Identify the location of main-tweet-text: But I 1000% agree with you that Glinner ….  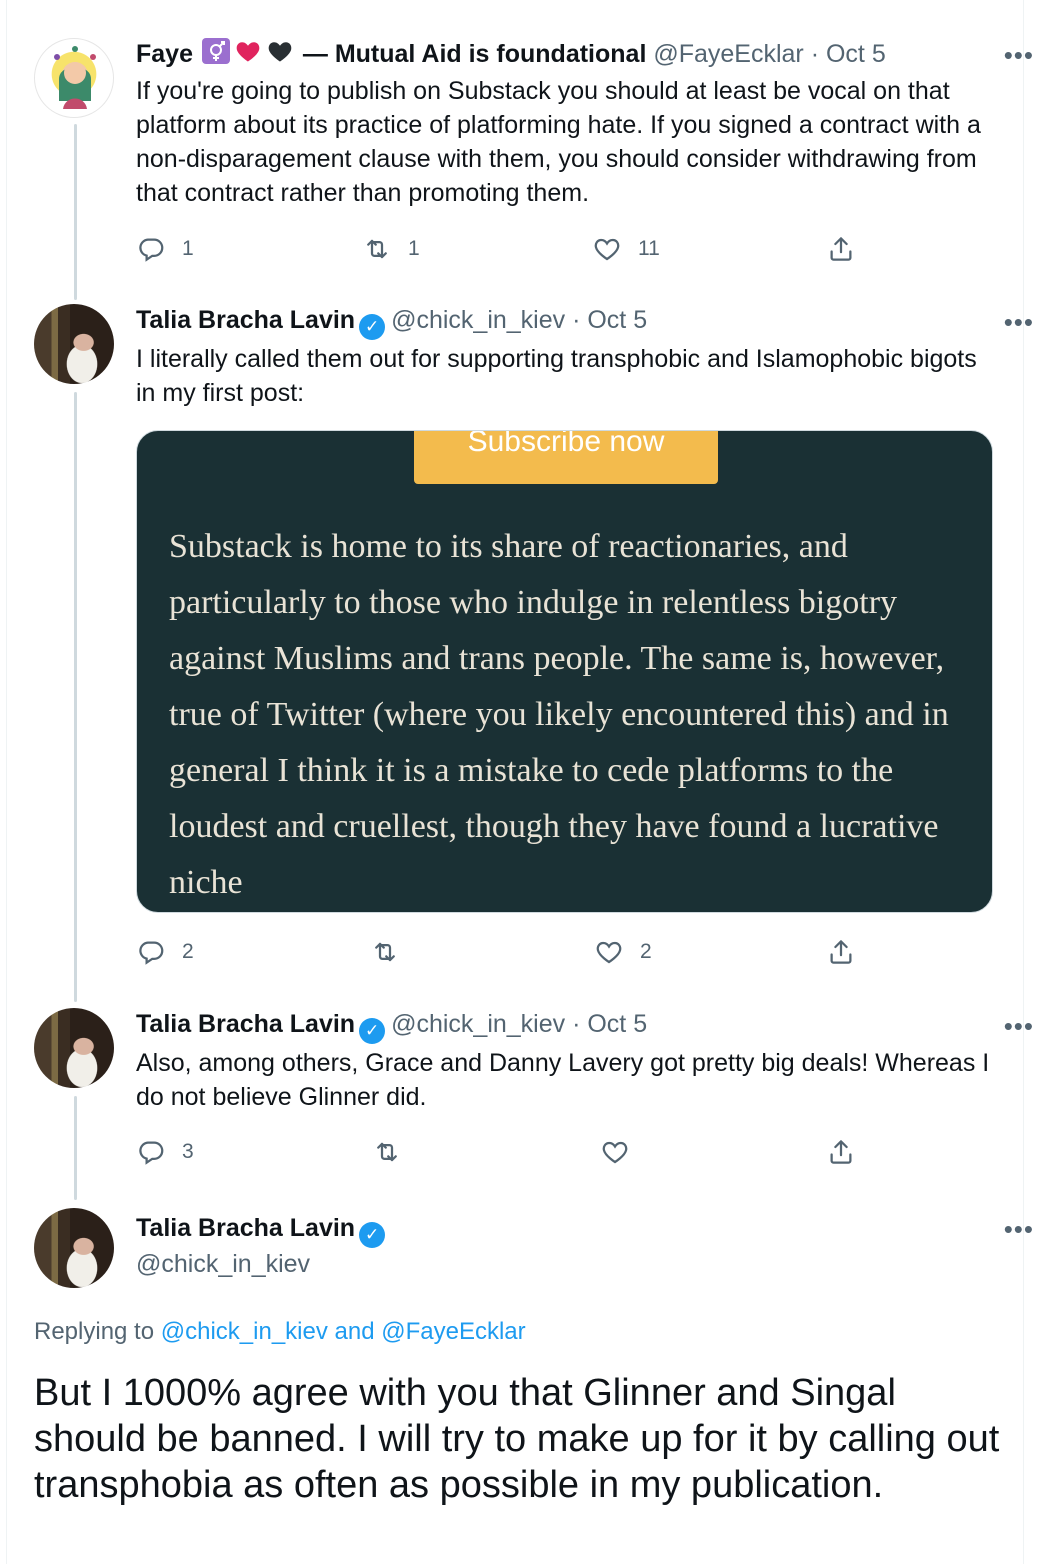
(517, 1439).